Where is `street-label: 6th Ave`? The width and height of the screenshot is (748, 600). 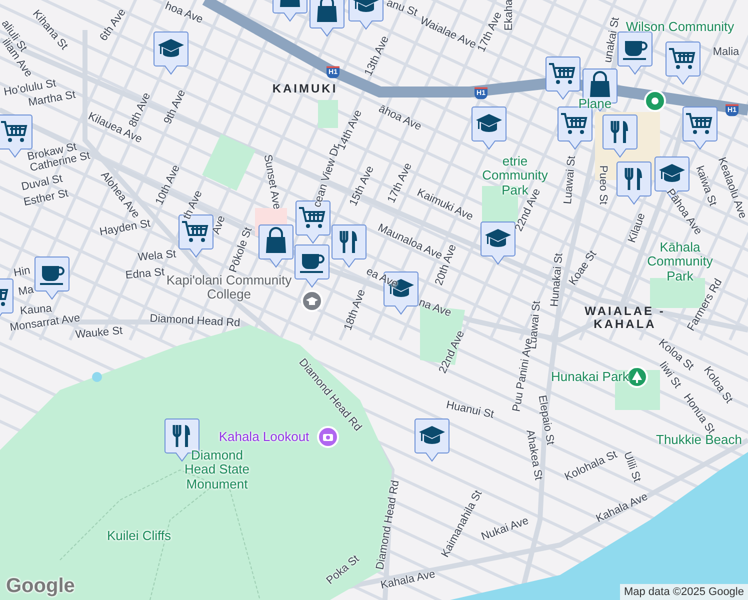
street-label: 6th Ave is located at coordinates (113, 25).